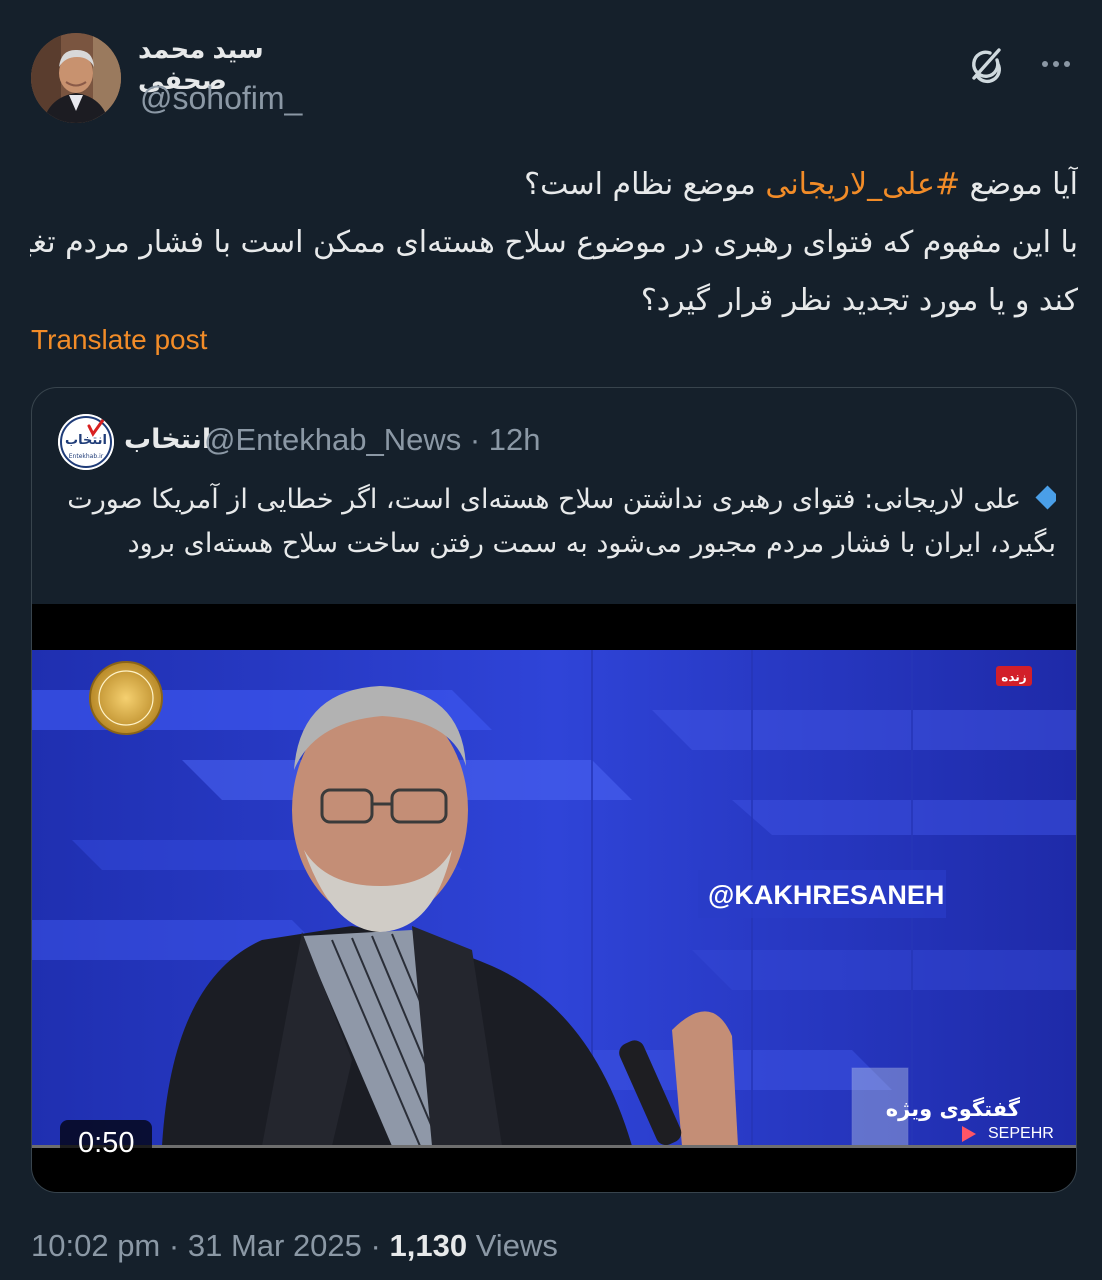 The width and height of the screenshot is (1102, 1280). I want to click on author-avatar, so click(76, 78).